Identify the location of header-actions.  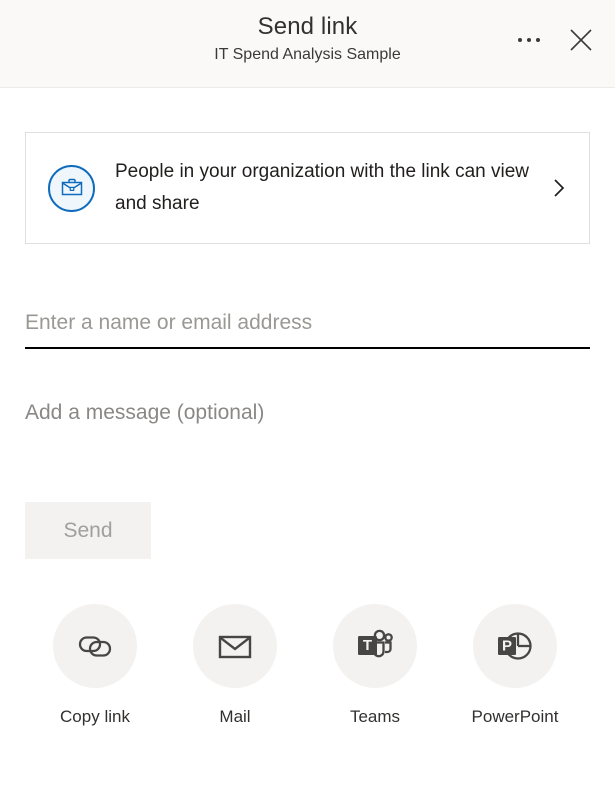
(555, 40).